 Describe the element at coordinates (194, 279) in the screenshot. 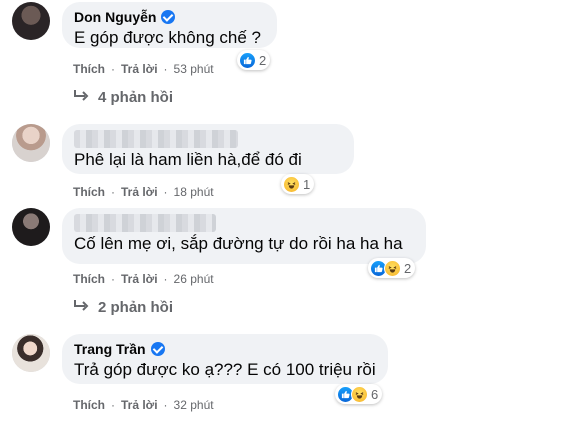

I see `timestamp: 26 phút` at that location.